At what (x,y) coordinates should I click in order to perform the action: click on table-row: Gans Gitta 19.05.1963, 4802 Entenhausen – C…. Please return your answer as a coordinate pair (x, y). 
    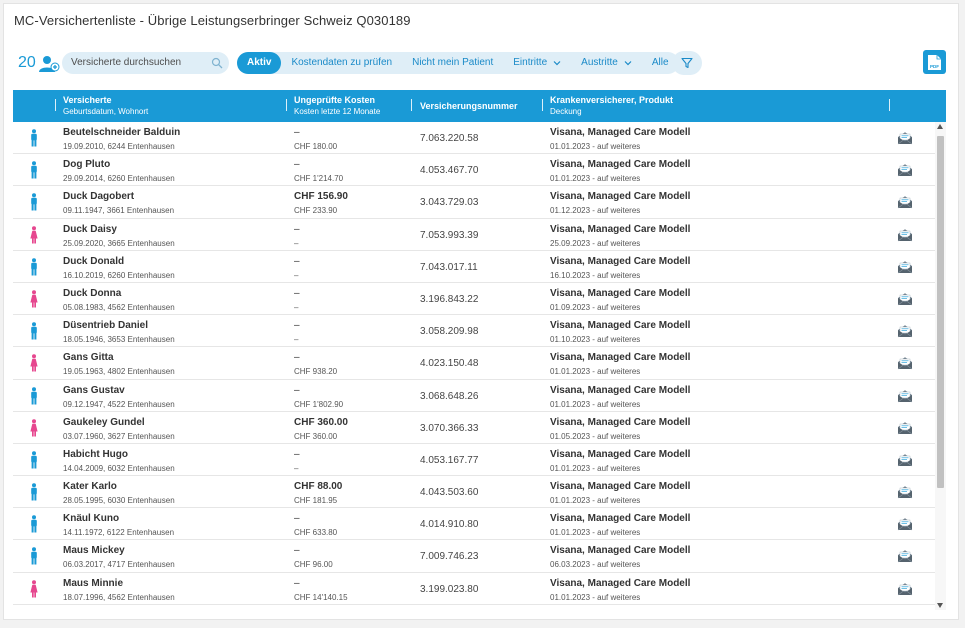
    Looking at the image, I should click on (474, 363).